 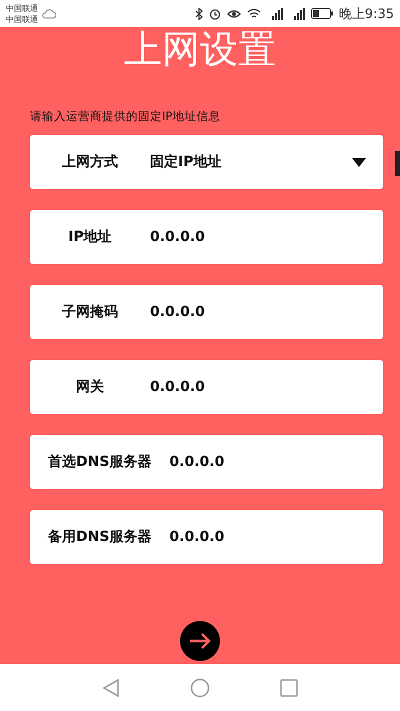 I want to click on dropdown-field: 上网方式 固定IP地址, so click(x=206, y=162).